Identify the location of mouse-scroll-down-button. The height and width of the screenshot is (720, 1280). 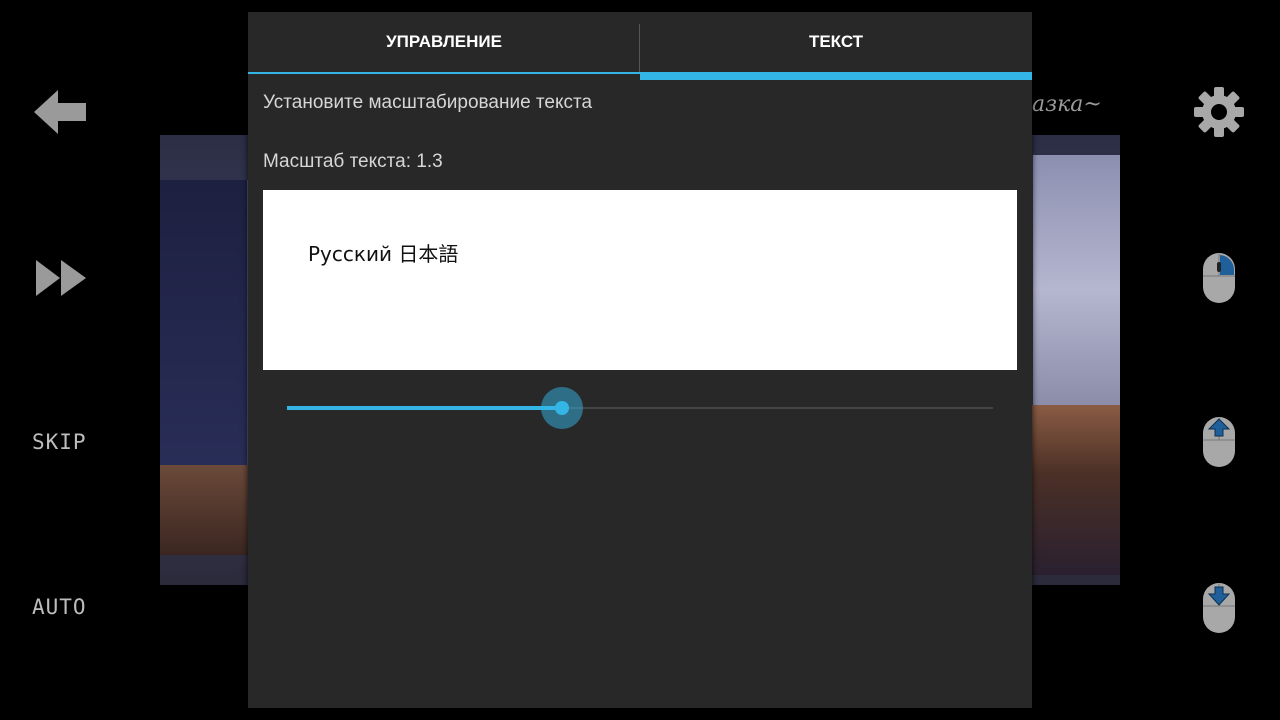
(1219, 608).